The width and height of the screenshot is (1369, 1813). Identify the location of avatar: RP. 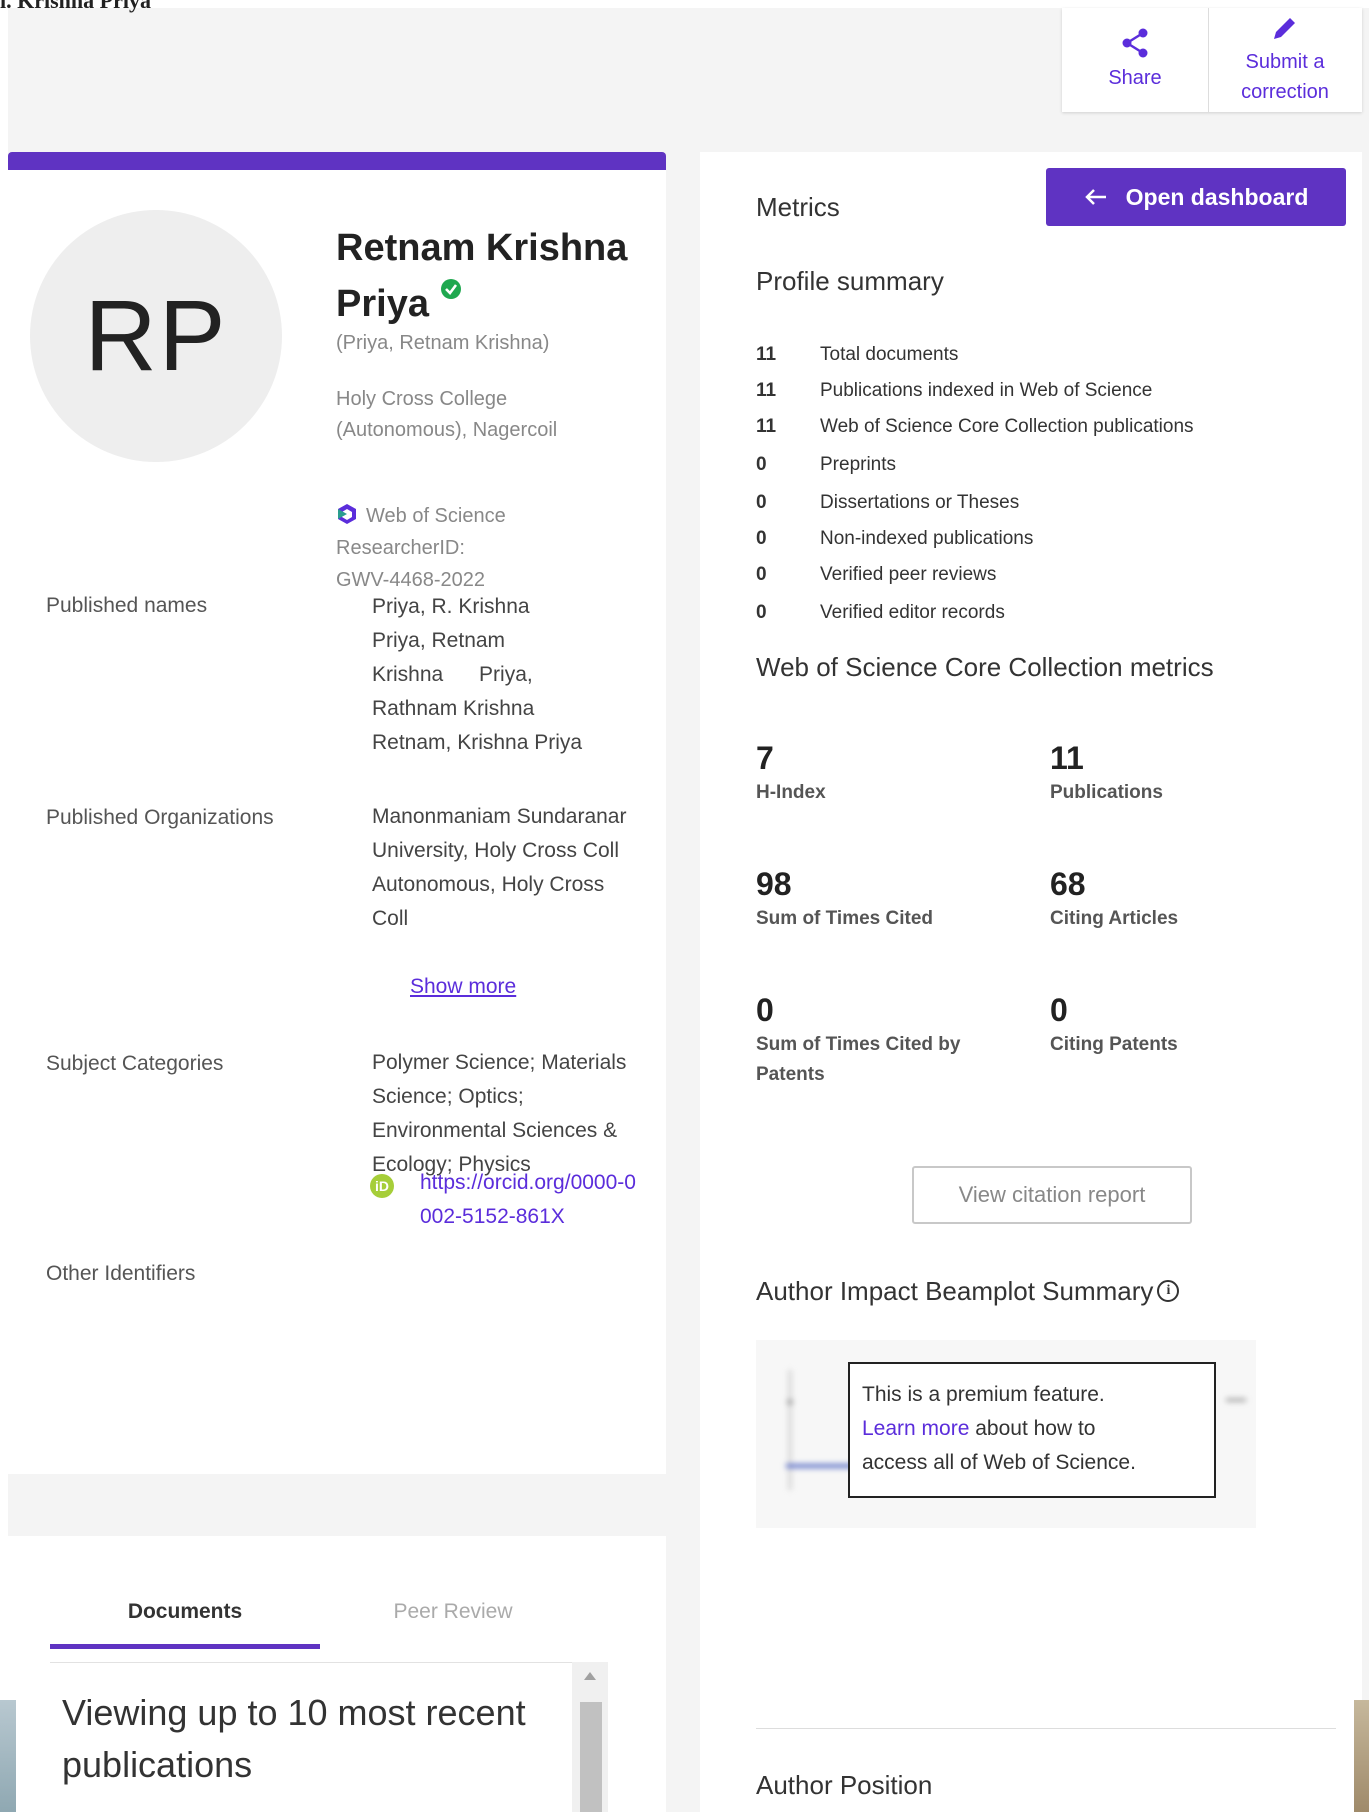
(156, 336).